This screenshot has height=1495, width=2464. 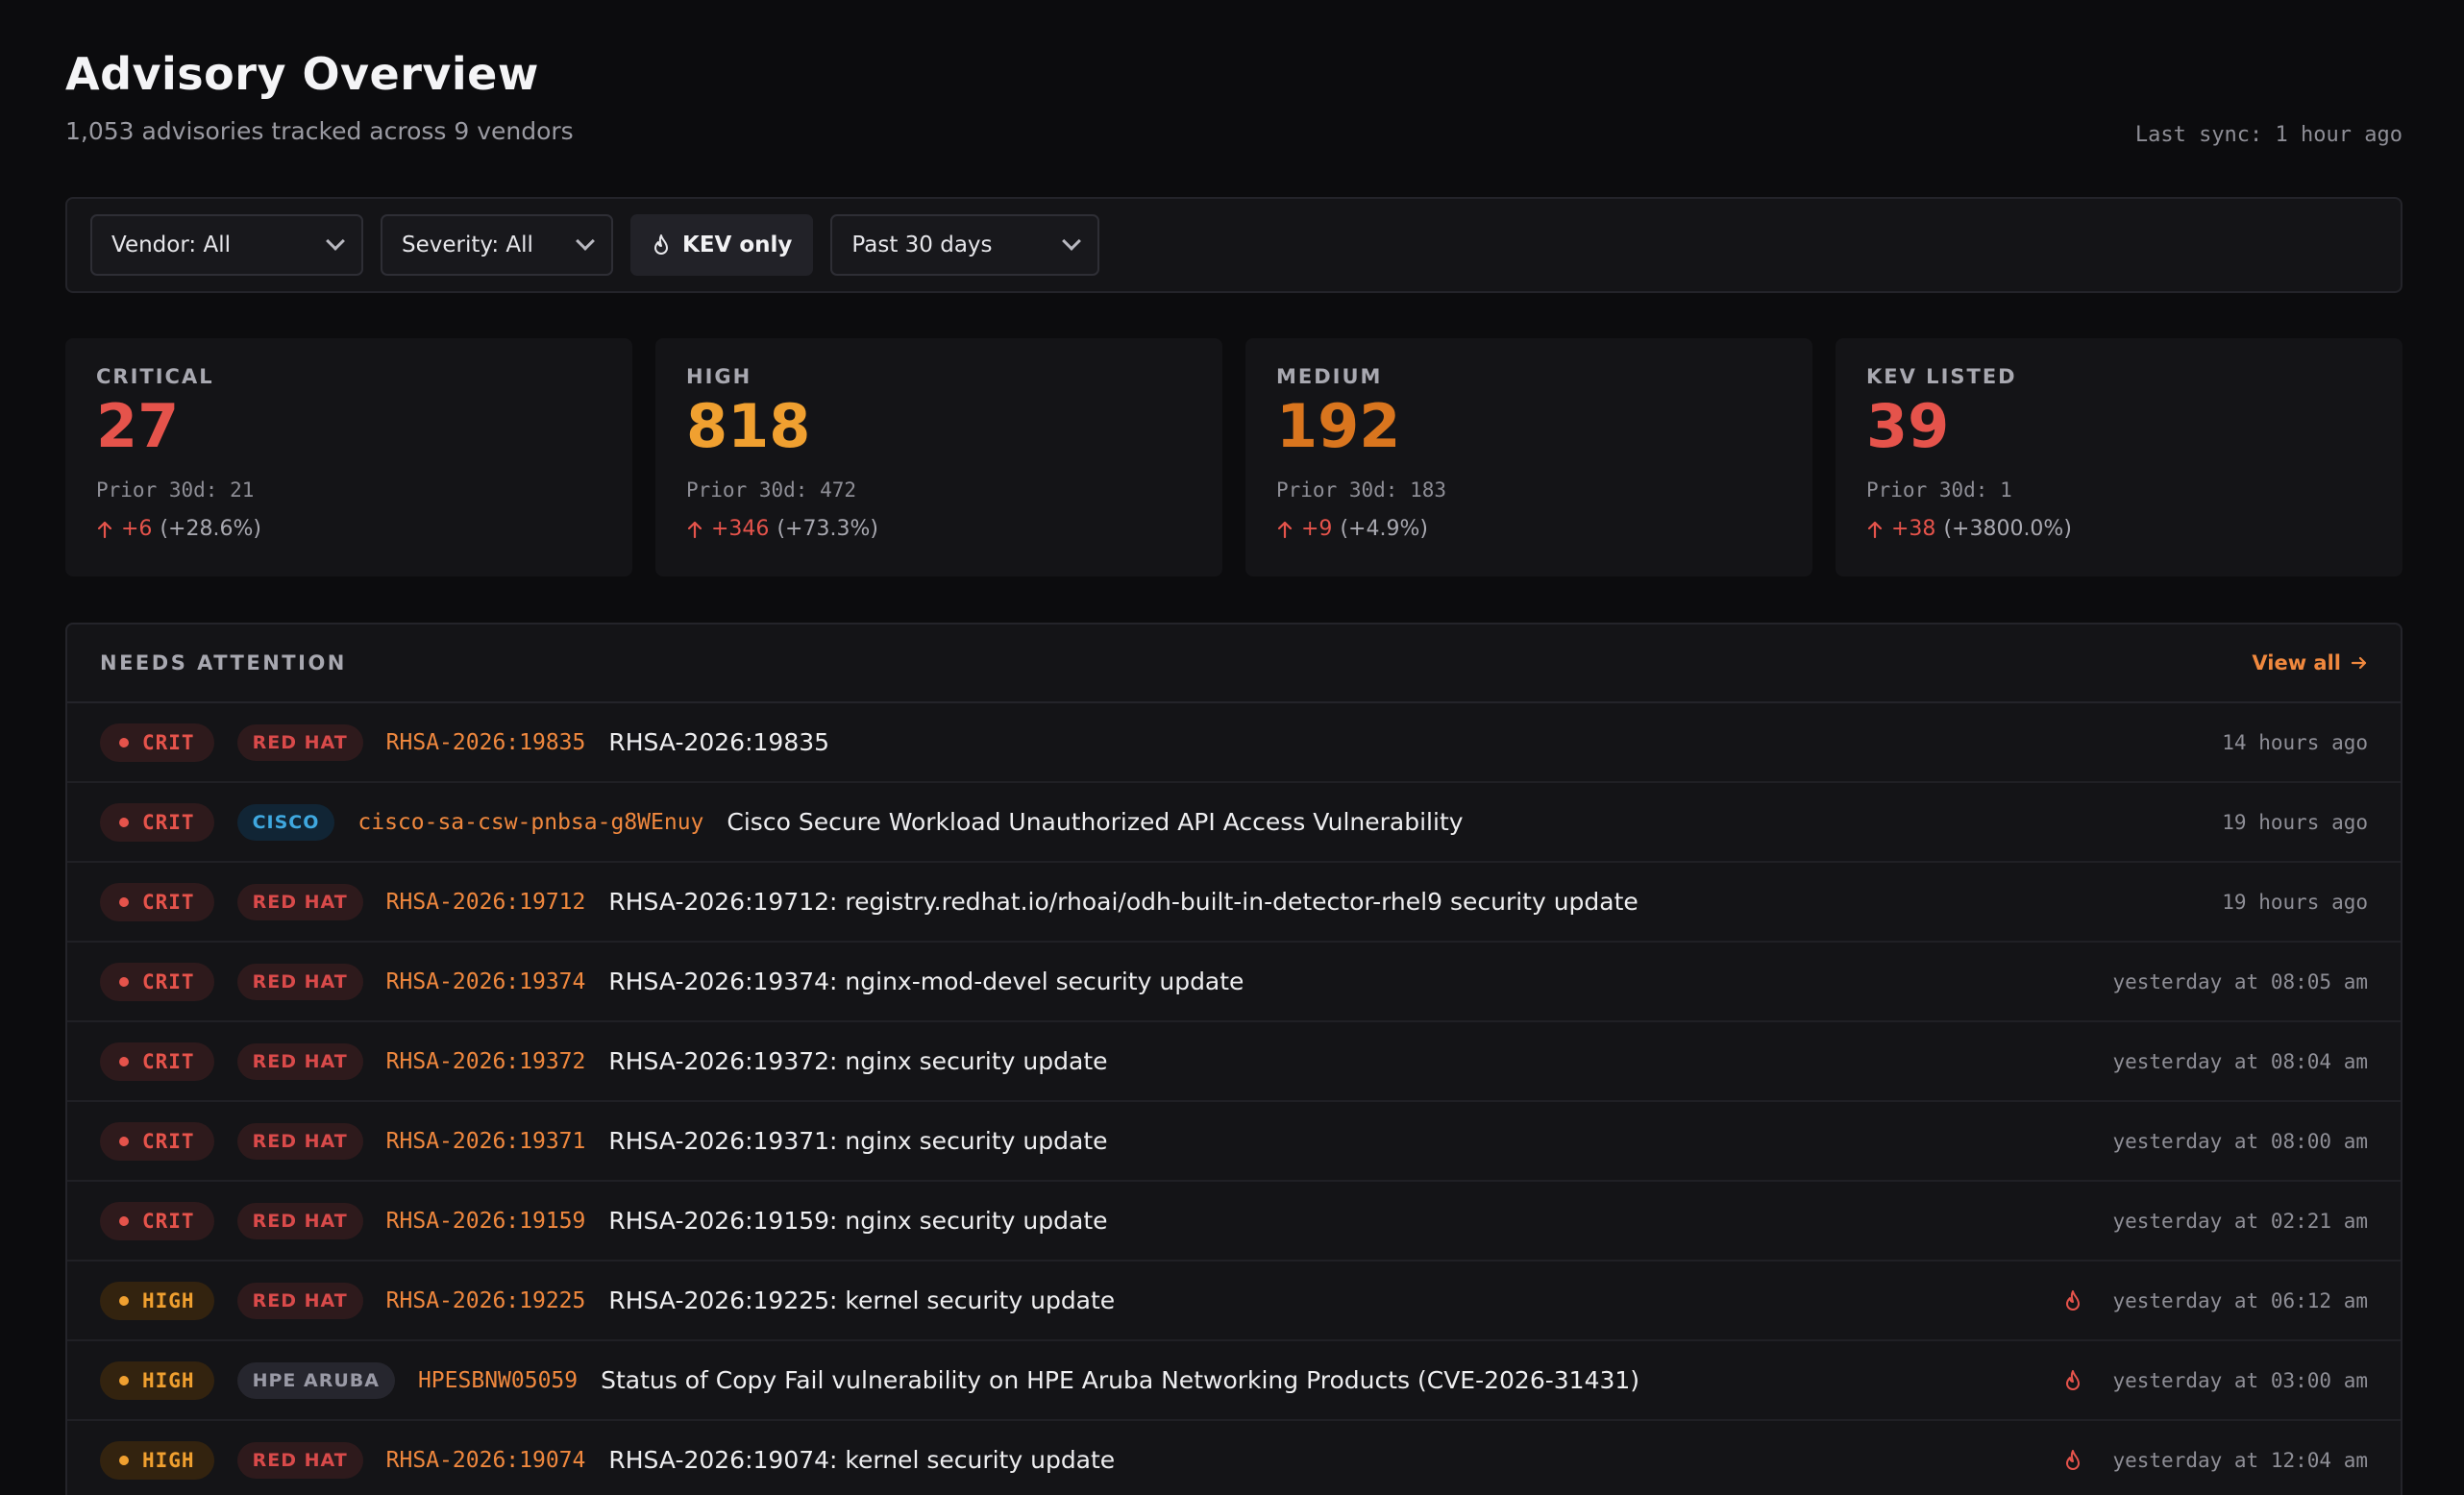 What do you see at coordinates (175, 490) in the screenshot?
I see `stat-card-prior: Prior 30d: 21` at bounding box center [175, 490].